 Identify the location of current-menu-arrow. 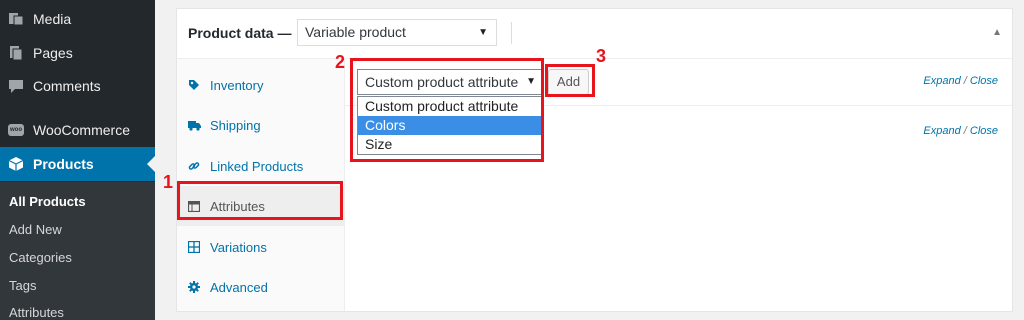
(151, 164).